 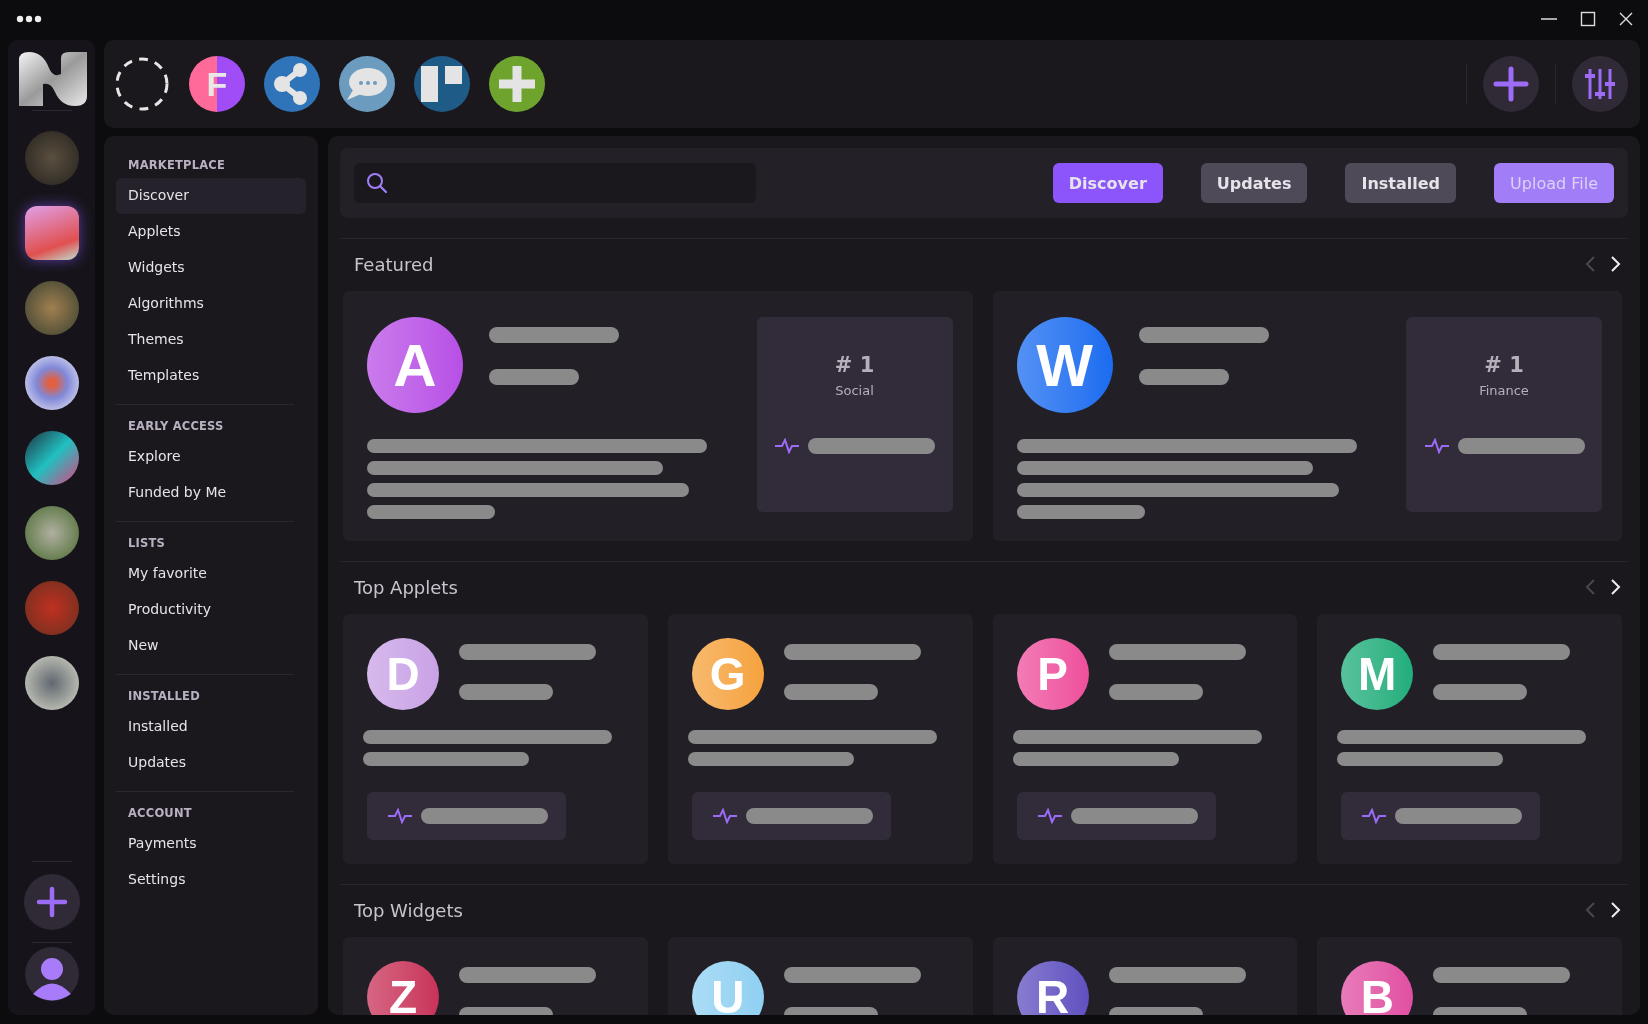 What do you see at coordinates (658, 416) in the screenshot?
I see `app-card: A # 1 Social` at bounding box center [658, 416].